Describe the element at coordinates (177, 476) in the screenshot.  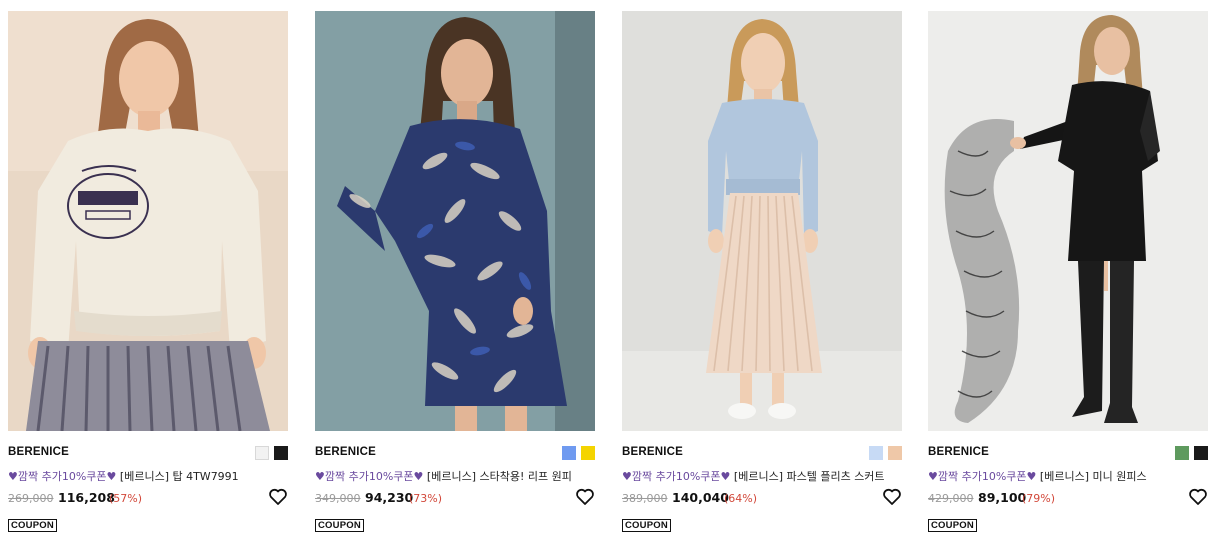
I see `product-name: [베르니스] 탑 4TW7991` at that location.